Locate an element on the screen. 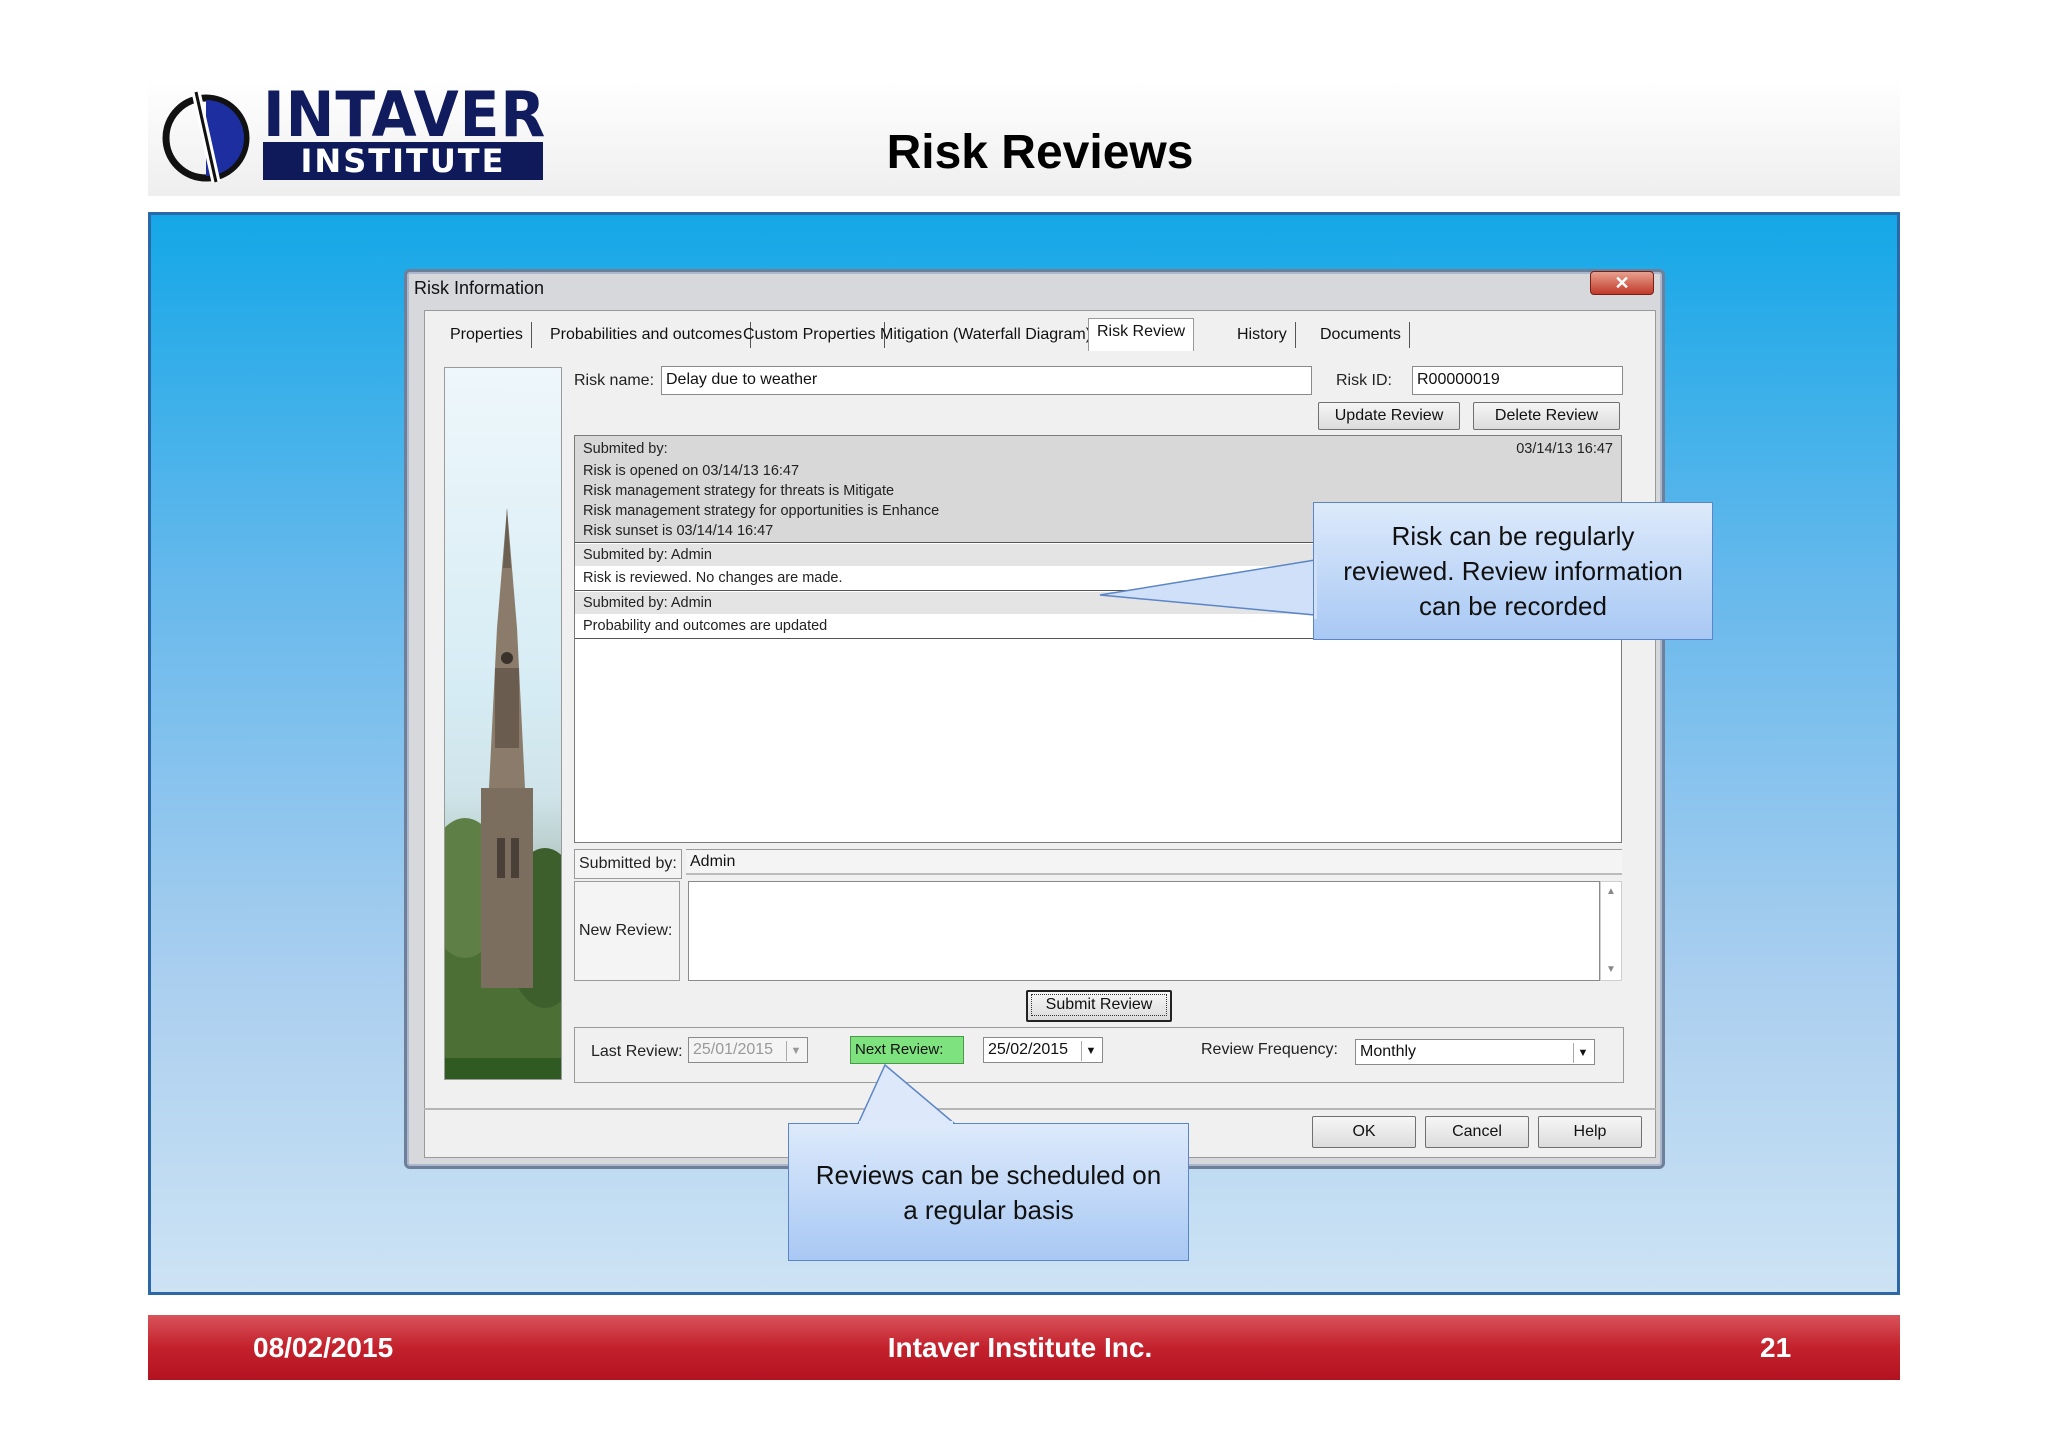 Image resolution: width=2048 pixels, height=1452 pixels. tab-history: History is located at coordinates (1262, 335).